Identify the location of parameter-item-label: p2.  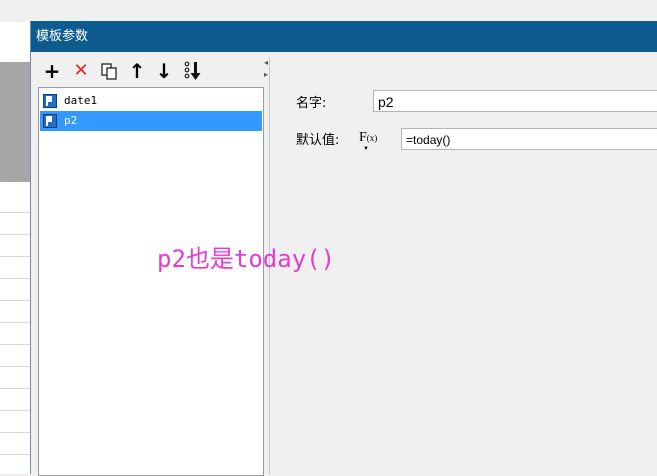
(71, 120).